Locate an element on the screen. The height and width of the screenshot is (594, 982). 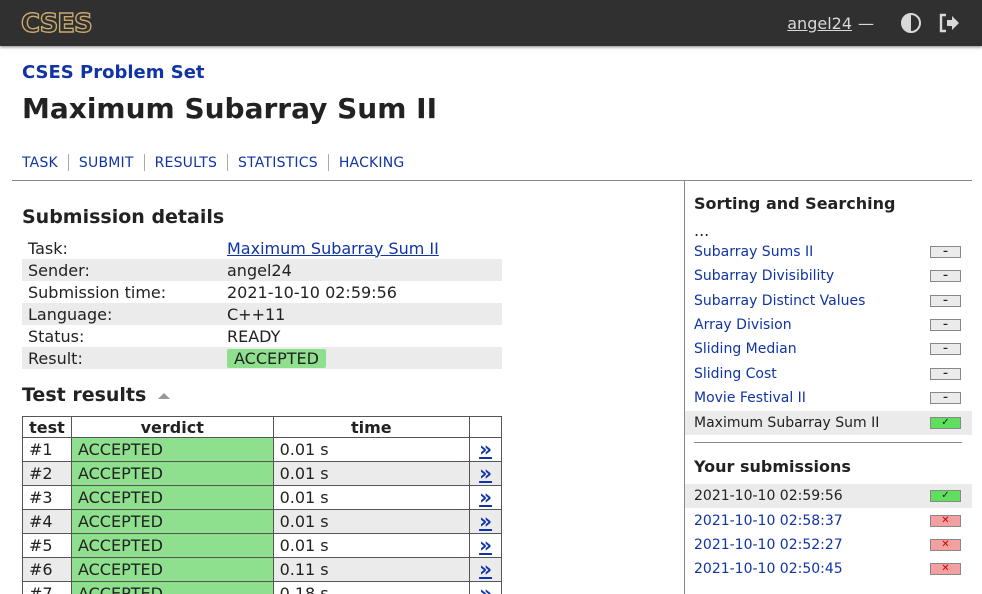
problem-link: Subarray Divisibility is located at coordinates (764, 276).